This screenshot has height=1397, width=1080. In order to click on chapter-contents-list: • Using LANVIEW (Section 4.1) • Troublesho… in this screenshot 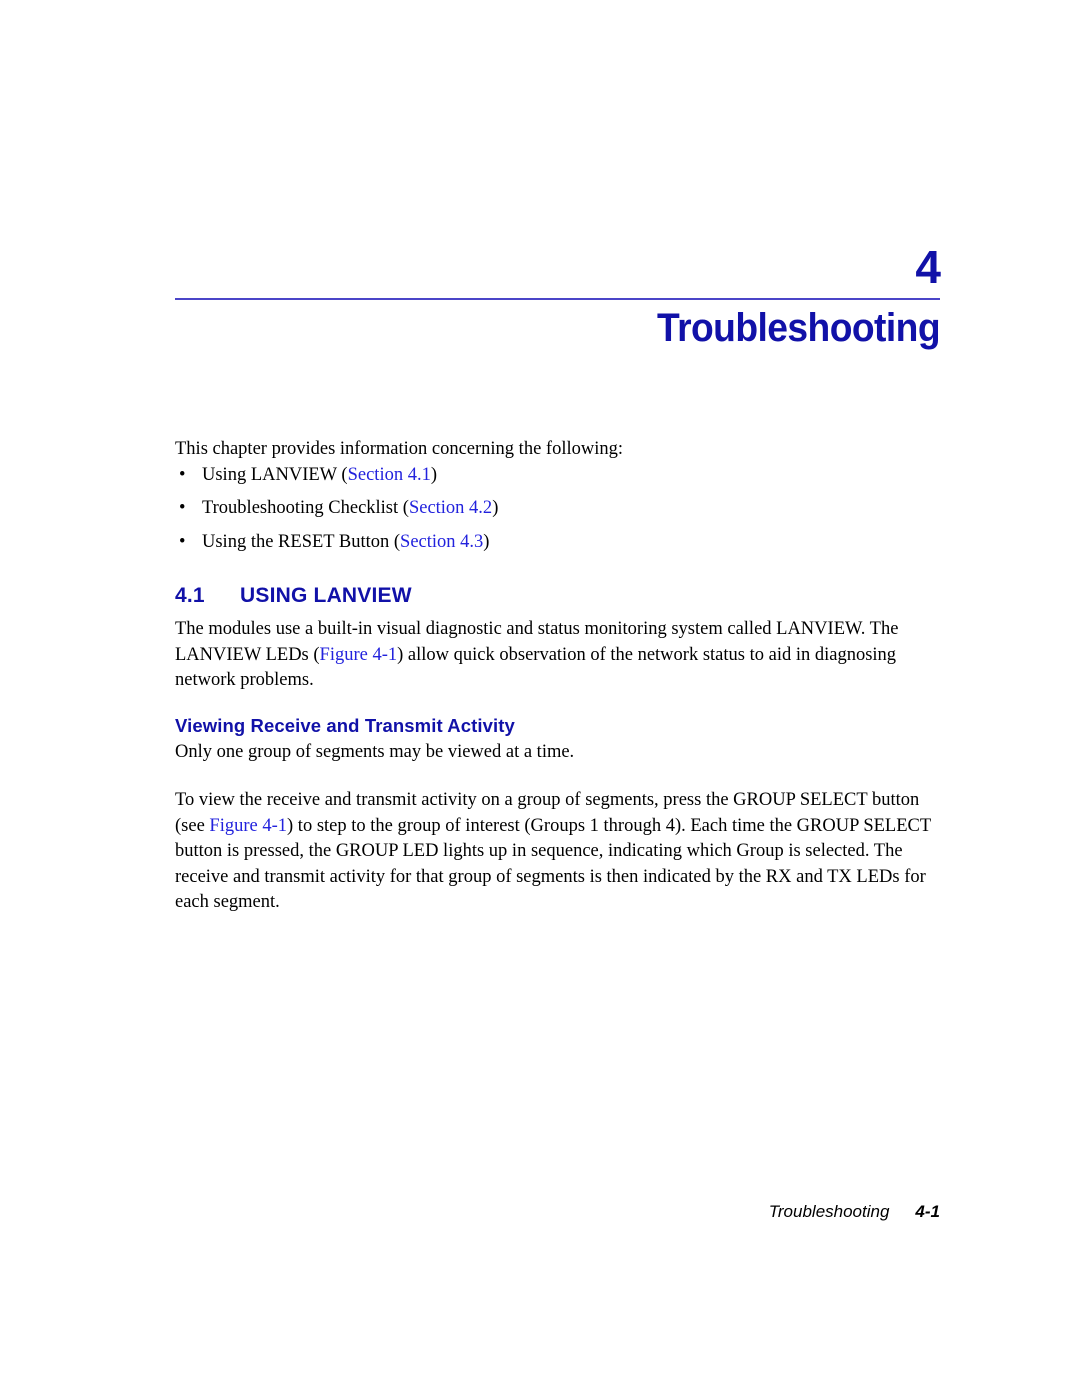, I will do `click(557, 509)`.